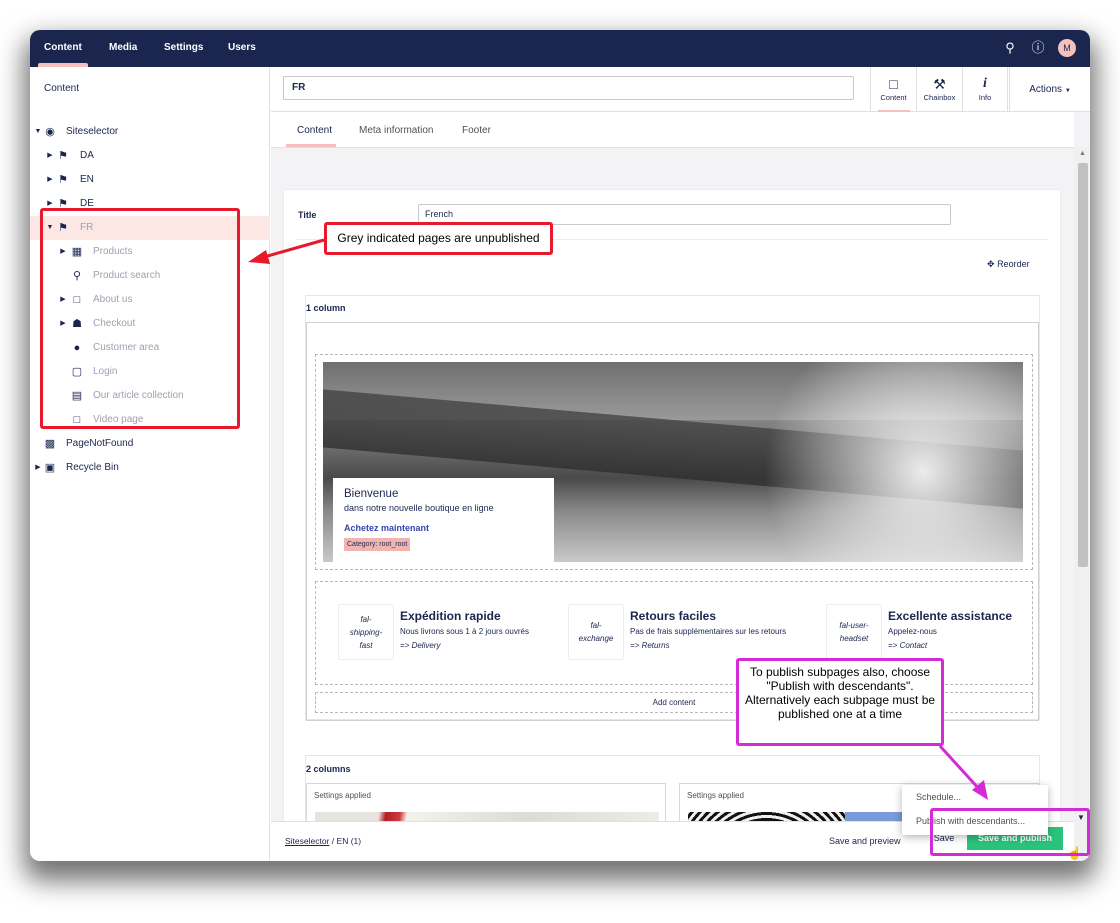 The image size is (1120, 923). What do you see at coordinates (419, 508) in the screenshot?
I see `hero-subtitle: dans notre nouvelle boutique en ligne` at bounding box center [419, 508].